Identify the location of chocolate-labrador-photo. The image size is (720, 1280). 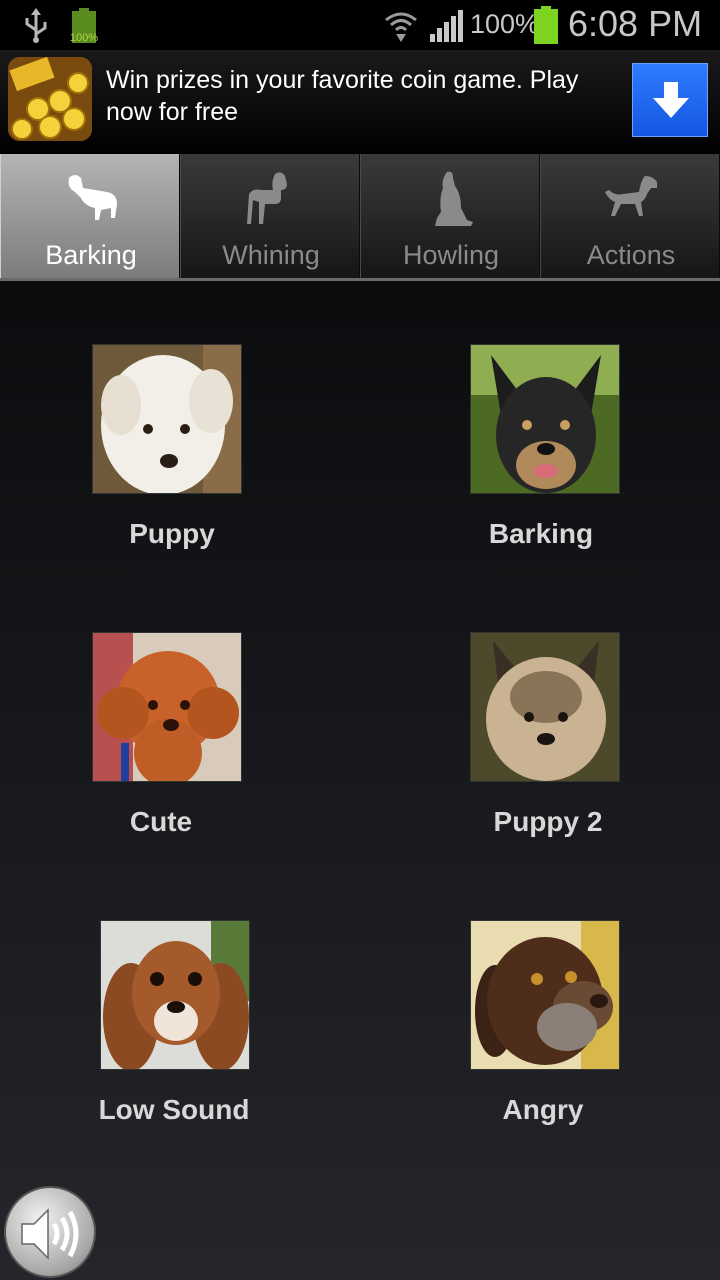
(545, 995).